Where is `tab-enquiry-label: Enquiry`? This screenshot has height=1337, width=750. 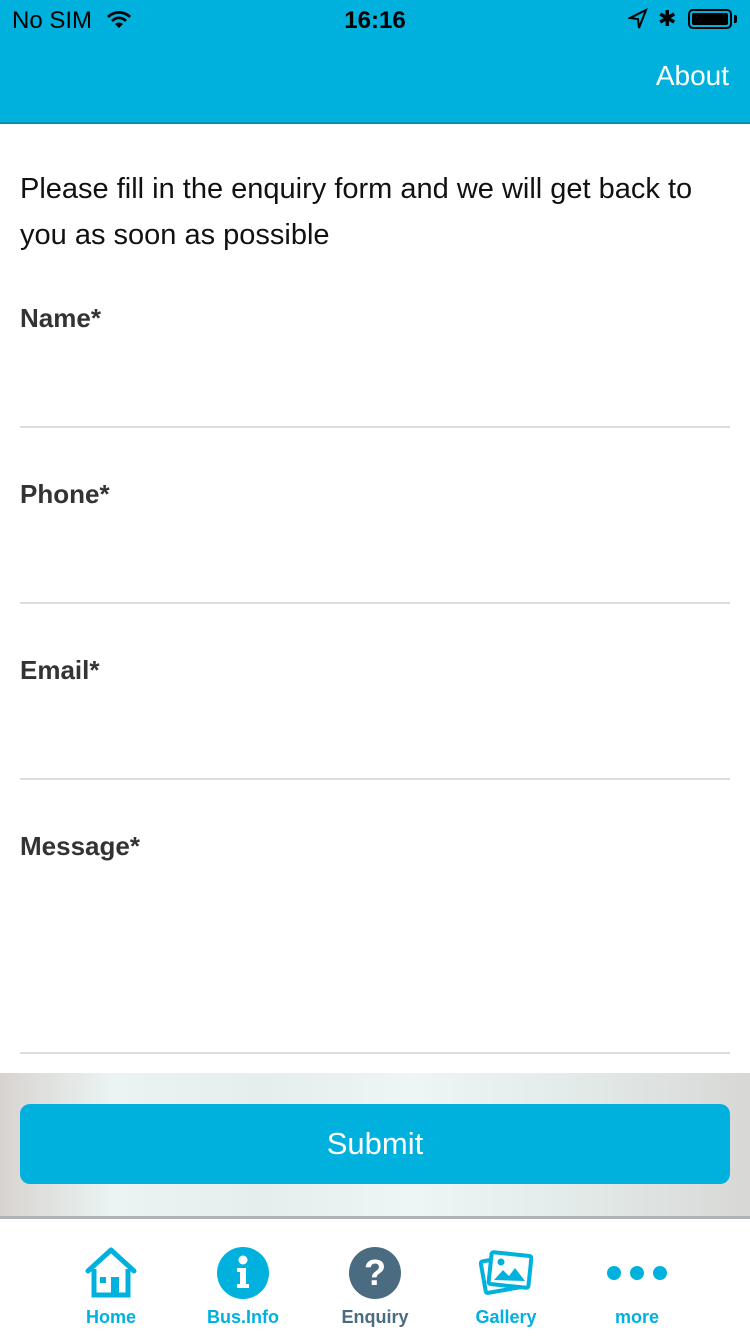 tab-enquiry-label: Enquiry is located at coordinates (375, 1317).